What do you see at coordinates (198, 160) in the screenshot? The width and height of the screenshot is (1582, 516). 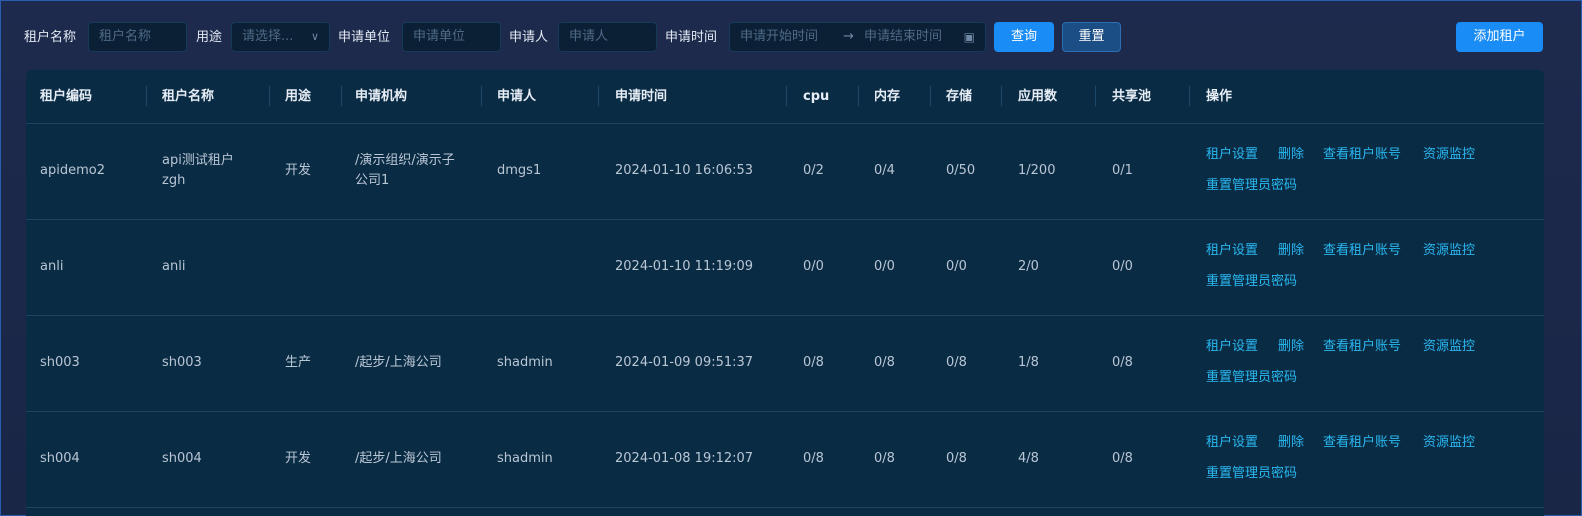 I see `cell-name: api测试租户` at bounding box center [198, 160].